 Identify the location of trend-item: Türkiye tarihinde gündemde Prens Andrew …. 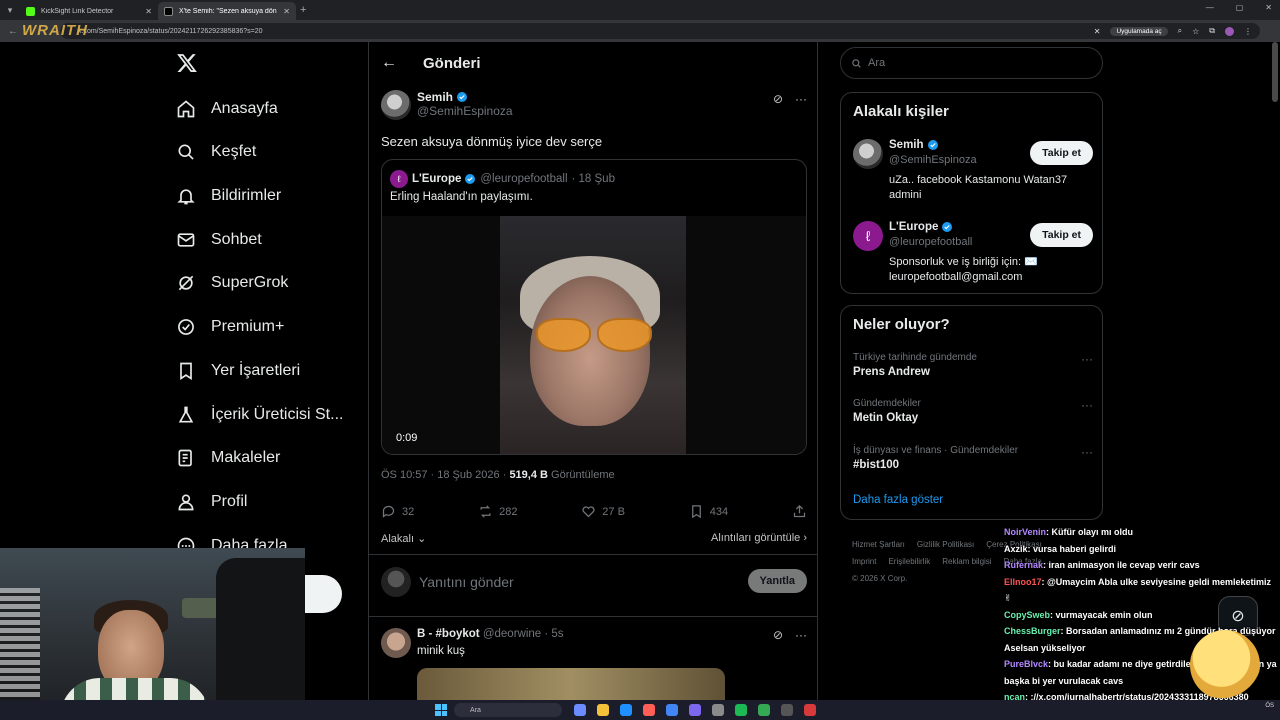
(973, 365).